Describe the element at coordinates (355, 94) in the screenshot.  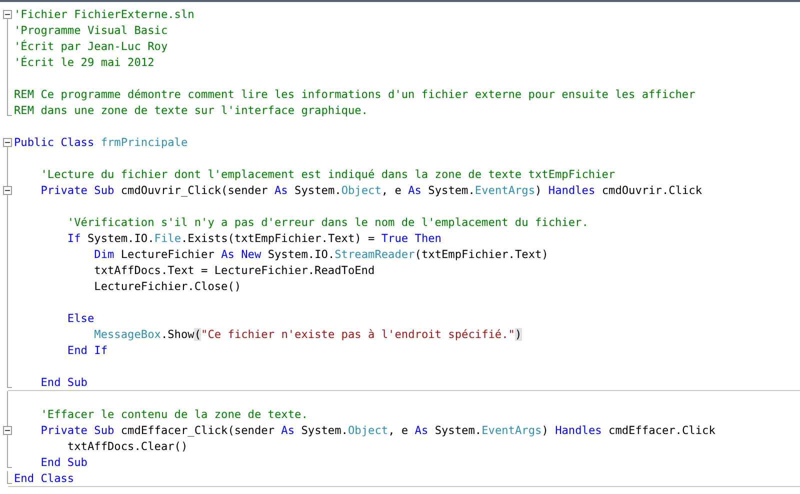
I see `code-line: REM Ce programme démontre comment lire les informations d'un fichier externe pour ensuite les afficher` at that location.